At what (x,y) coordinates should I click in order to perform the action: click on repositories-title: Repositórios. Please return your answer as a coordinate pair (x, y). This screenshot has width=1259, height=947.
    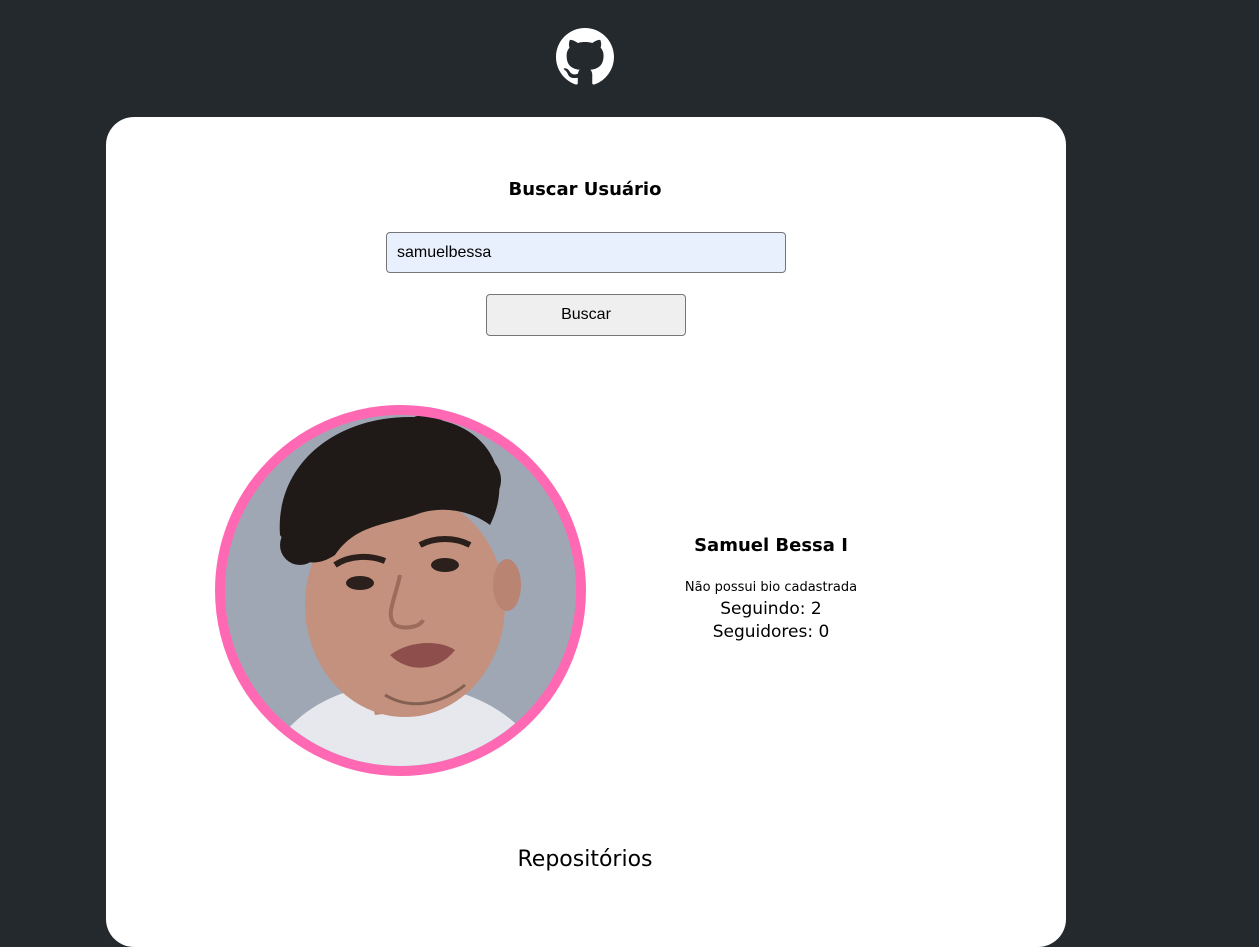
    Looking at the image, I should click on (585, 859).